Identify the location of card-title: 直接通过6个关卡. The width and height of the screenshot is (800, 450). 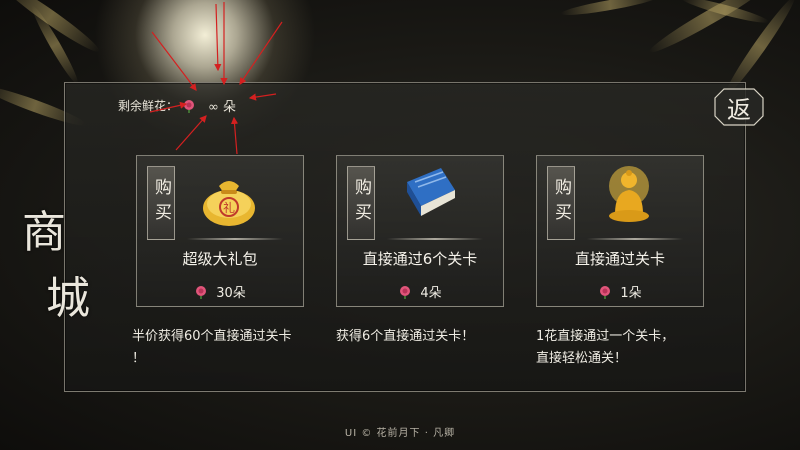
(420, 259).